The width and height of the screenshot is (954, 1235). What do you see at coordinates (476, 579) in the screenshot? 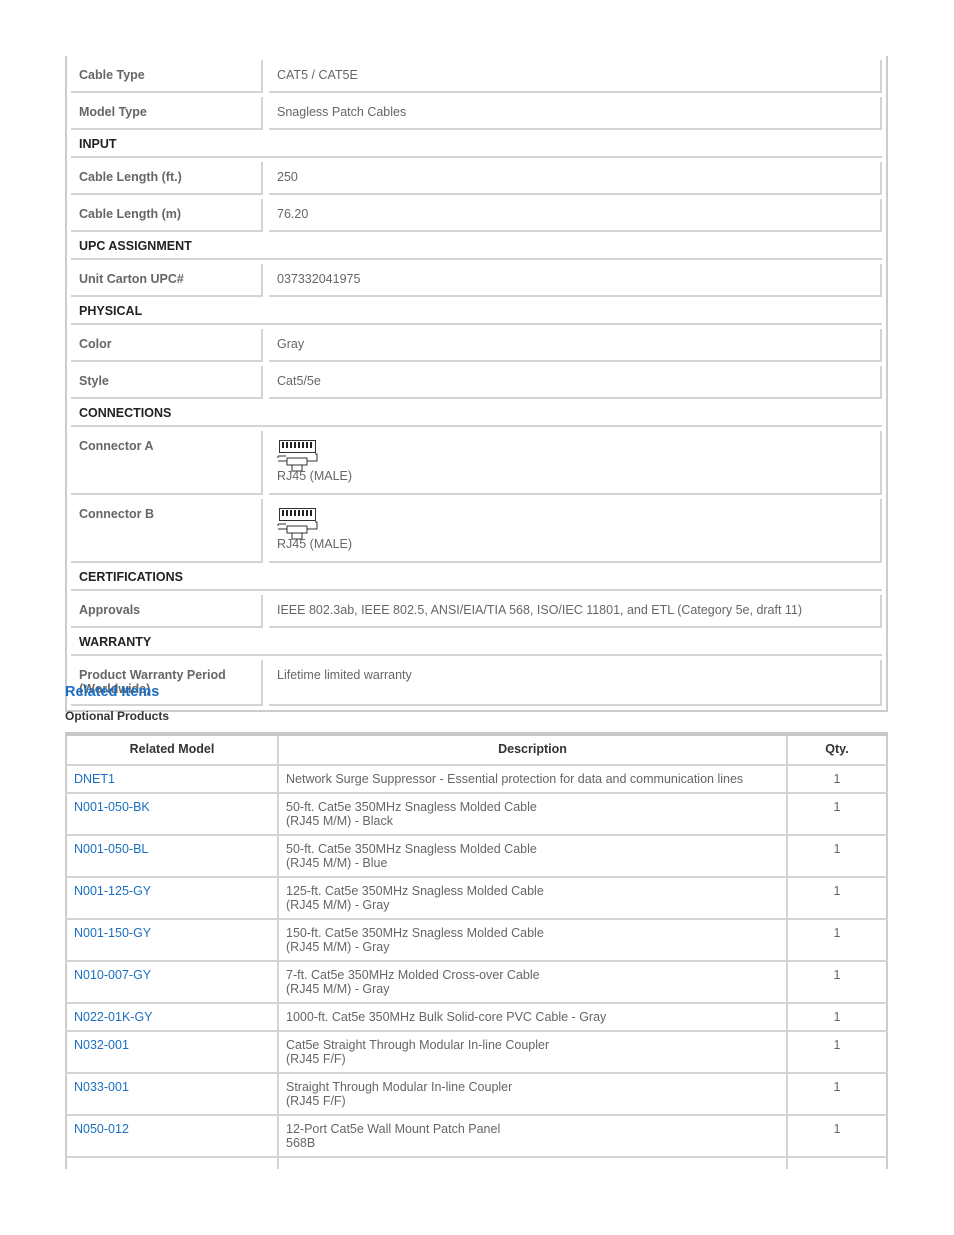
I see `section-header: CERTIFICATIONS` at bounding box center [476, 579].